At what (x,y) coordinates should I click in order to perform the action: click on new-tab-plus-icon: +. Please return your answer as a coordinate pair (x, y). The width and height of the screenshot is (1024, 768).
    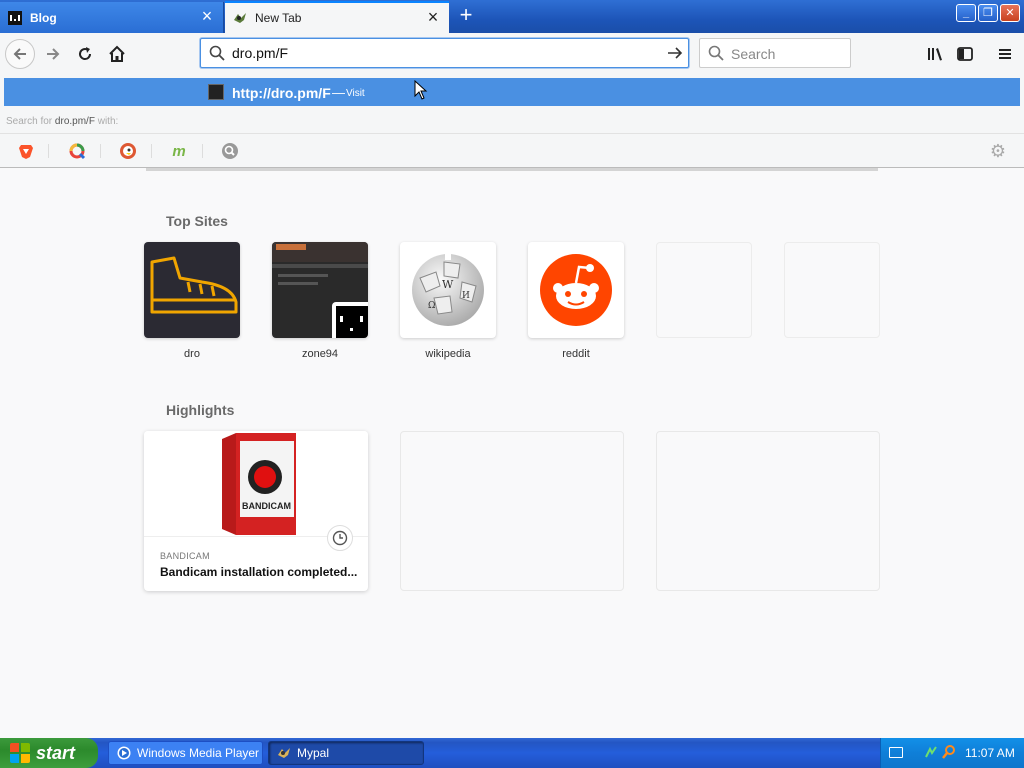
    Looking at the image, I should click on (466, 16).